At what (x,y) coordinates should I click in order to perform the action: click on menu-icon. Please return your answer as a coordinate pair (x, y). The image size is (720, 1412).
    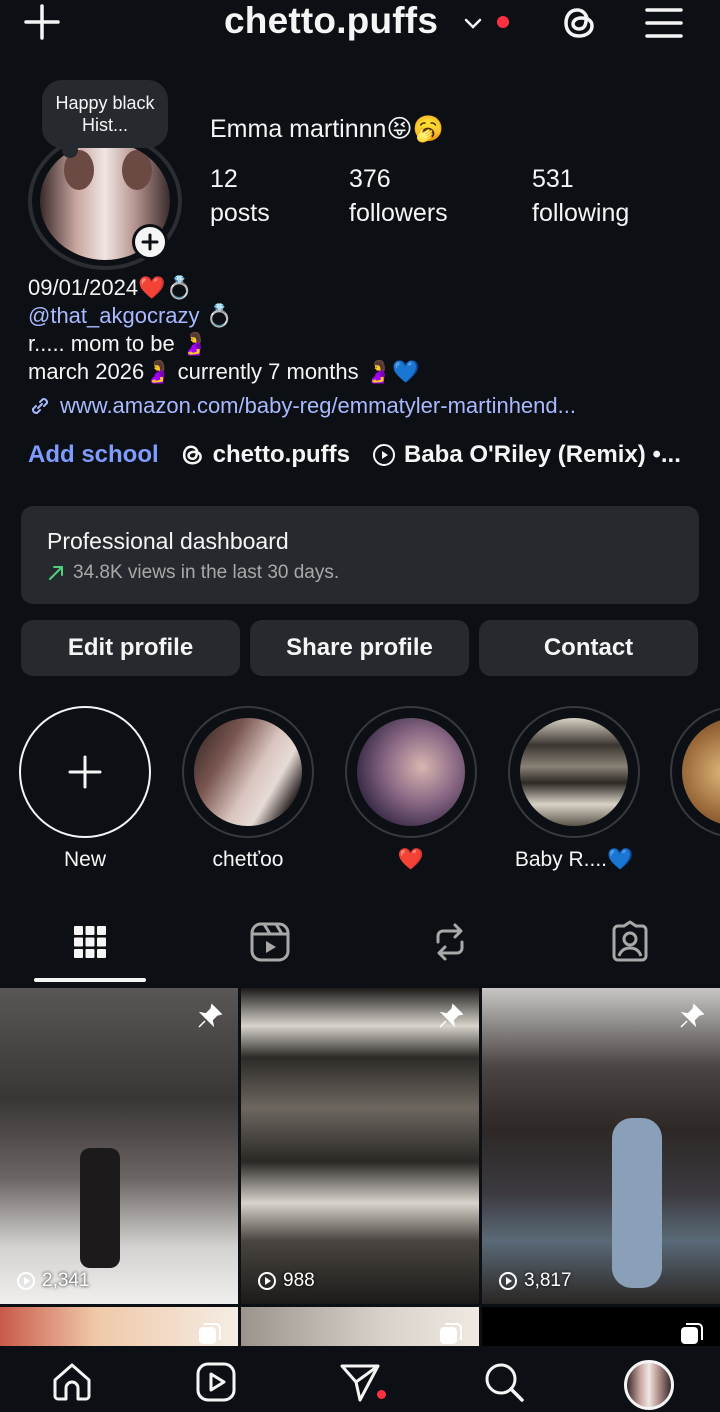
    Looking at the image, I should click on (664, 23).